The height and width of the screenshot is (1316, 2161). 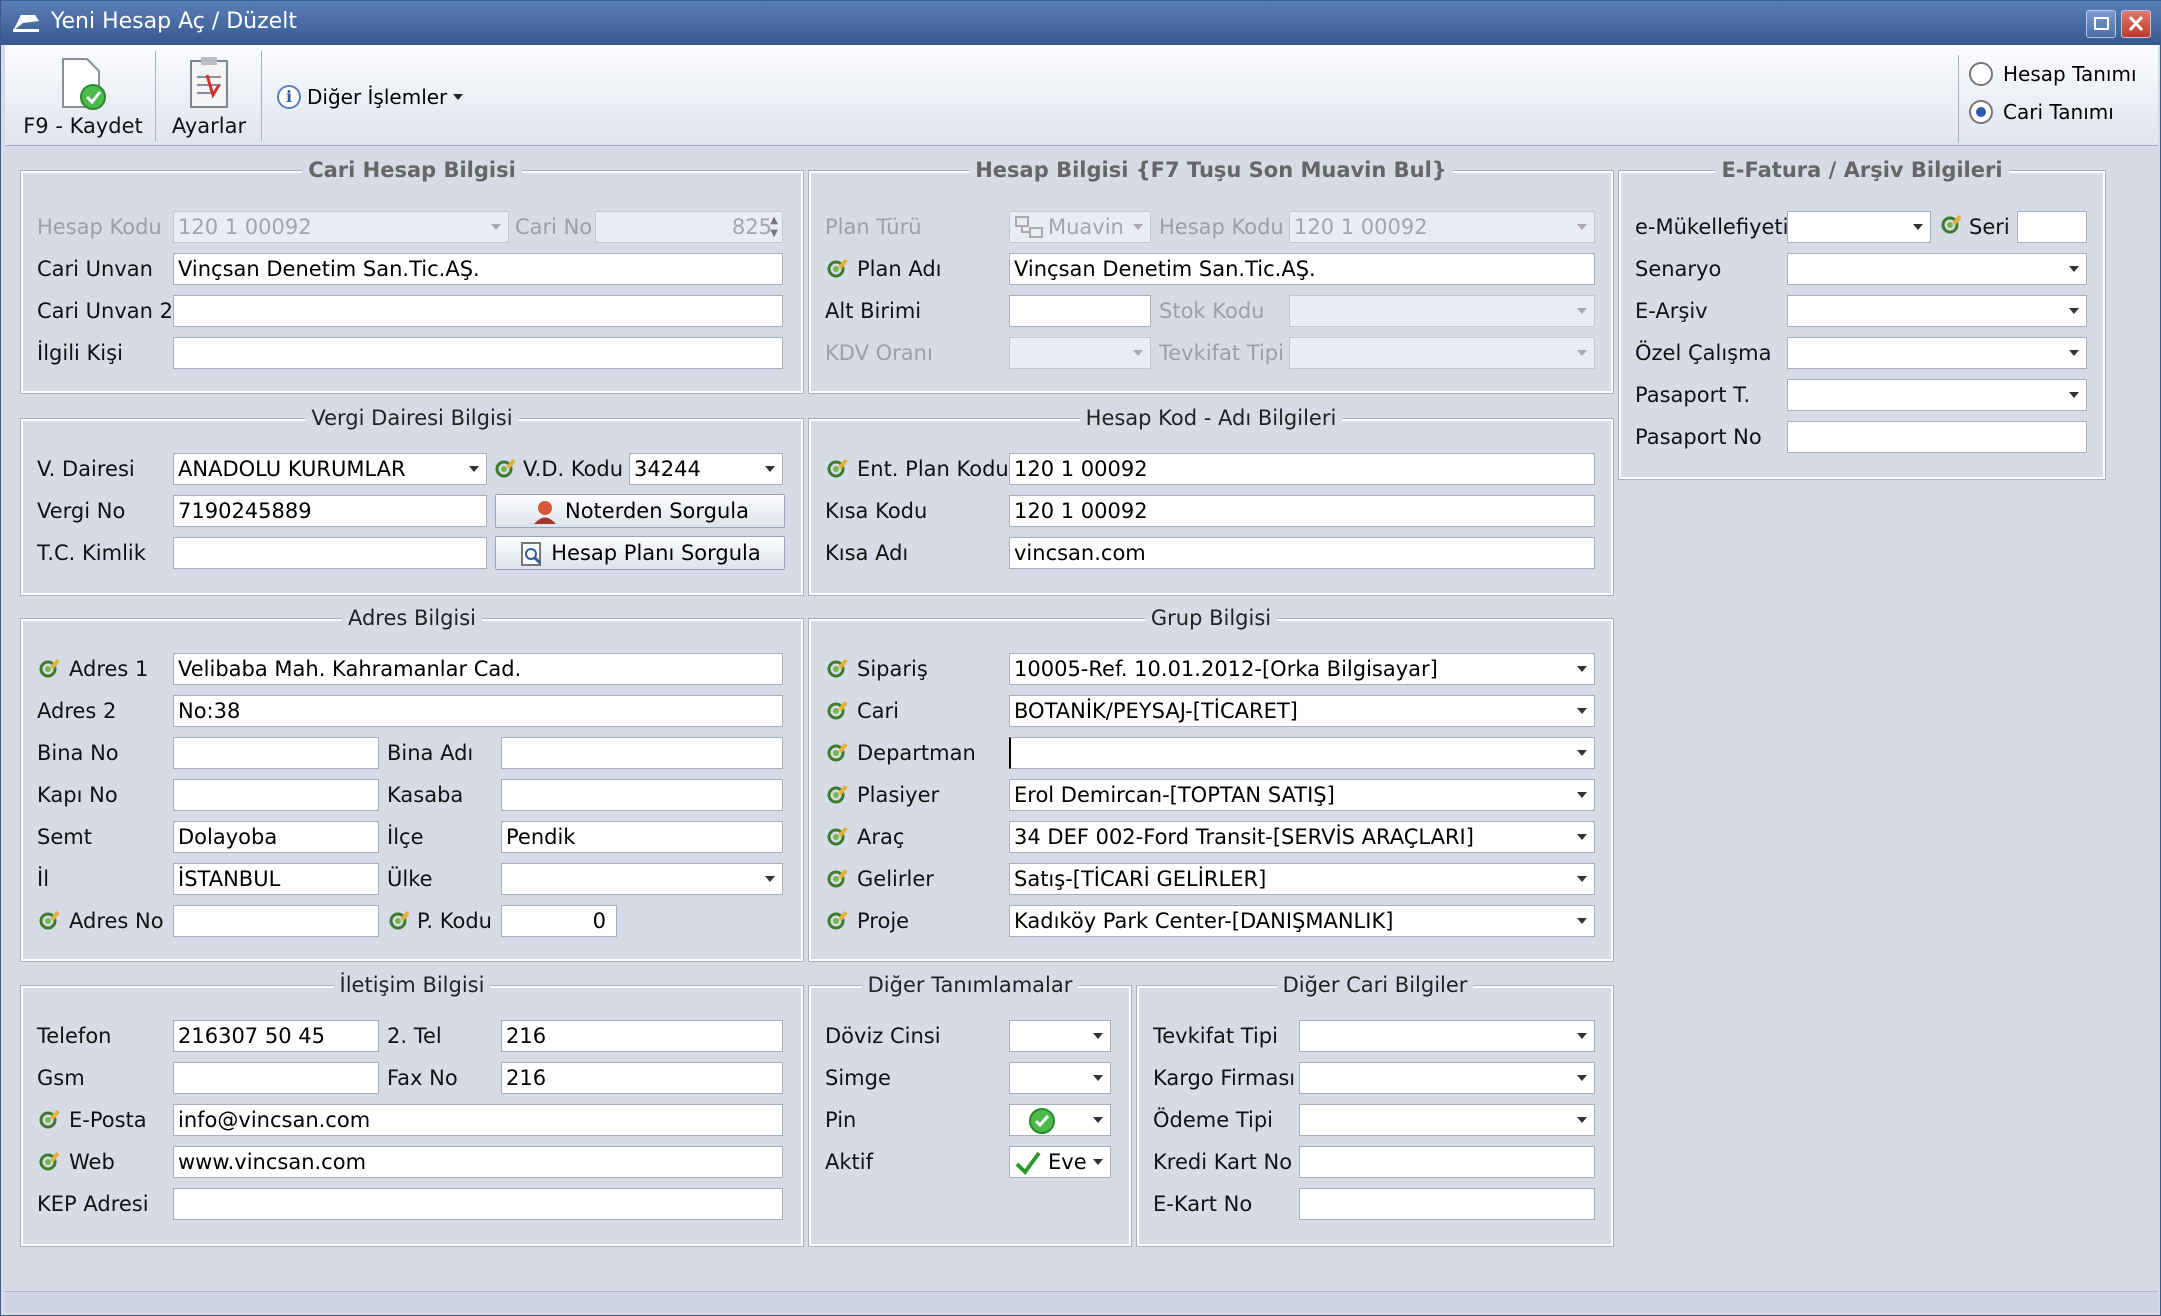 I want to click on building-name-field, so click(x=642, y=753).